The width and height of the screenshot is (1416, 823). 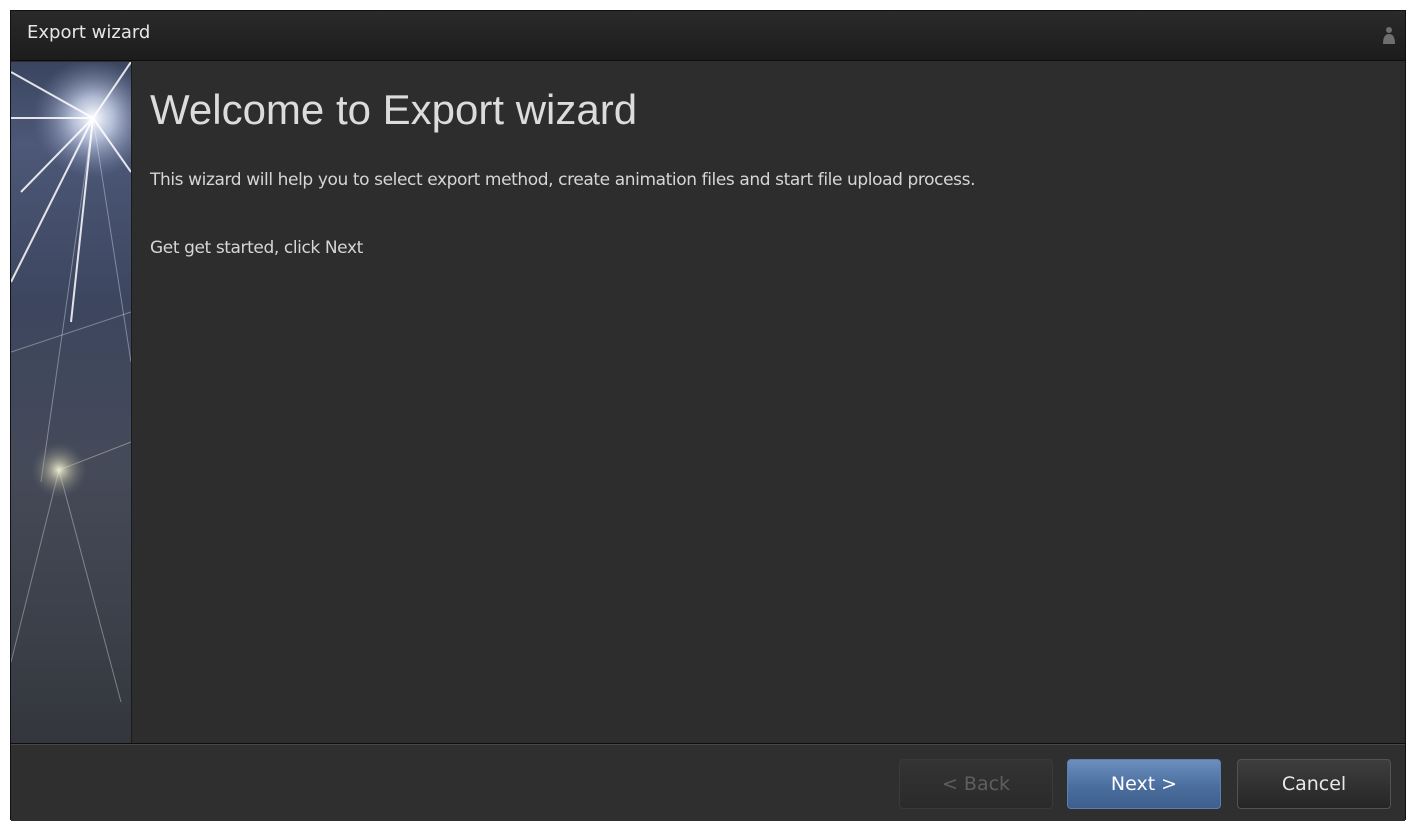 What do you see at coordinates (256, 248) in the screenshot?
I see `instruction-text: Get get started, click Next` at bounding box center [256, 248].